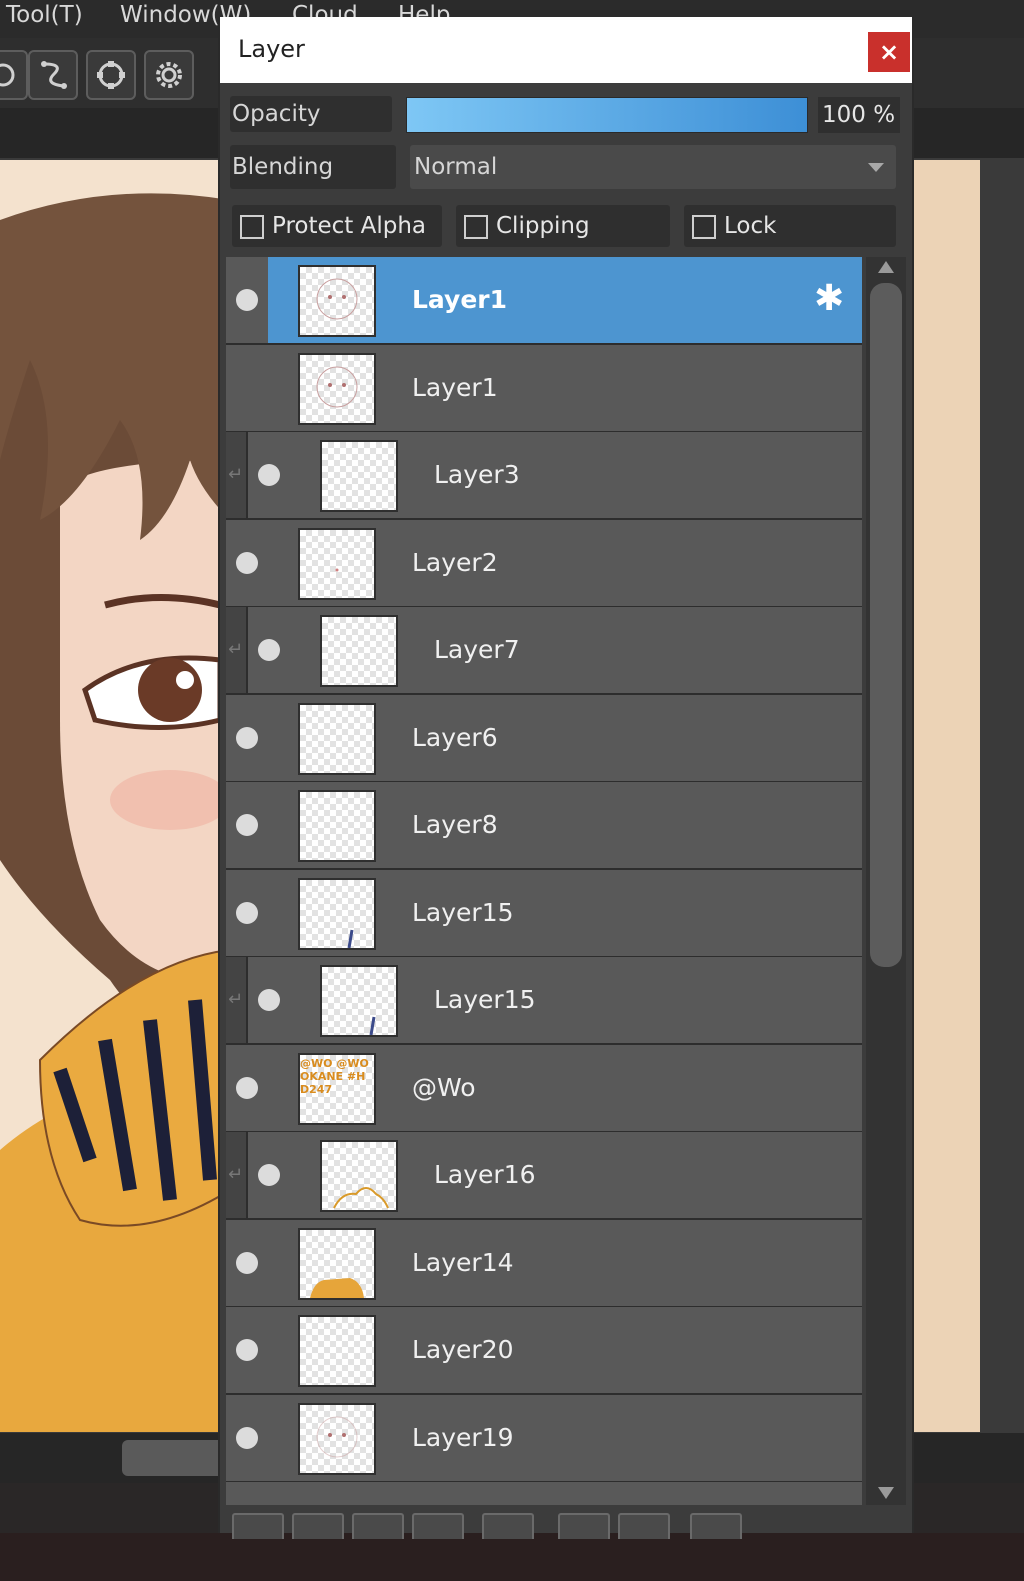 This screenshot has width=1024, height=1581. Describe the element at coordinates (544, 826) in the screenshot. I see `layer-row: Layer8` at that location.